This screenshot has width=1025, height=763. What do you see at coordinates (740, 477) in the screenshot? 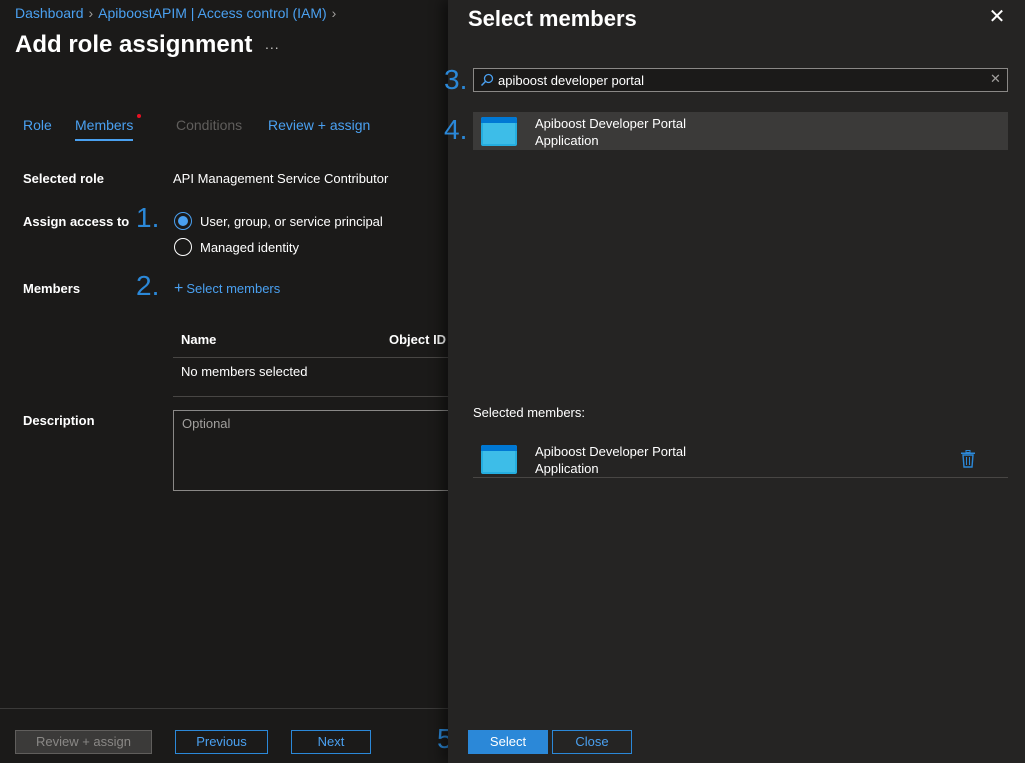
I see `selected-divider` at bounding box center [740, 477].